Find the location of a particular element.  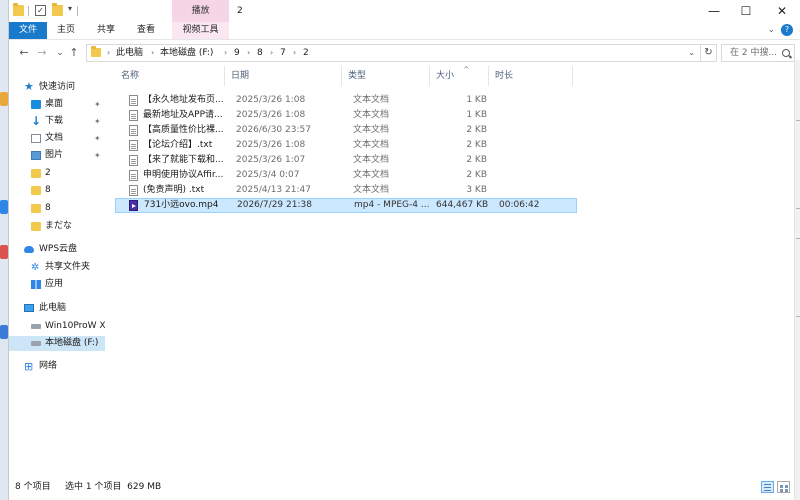

breadcrumb-this-pc: 此电脑 is located at coordinates (129, 53).